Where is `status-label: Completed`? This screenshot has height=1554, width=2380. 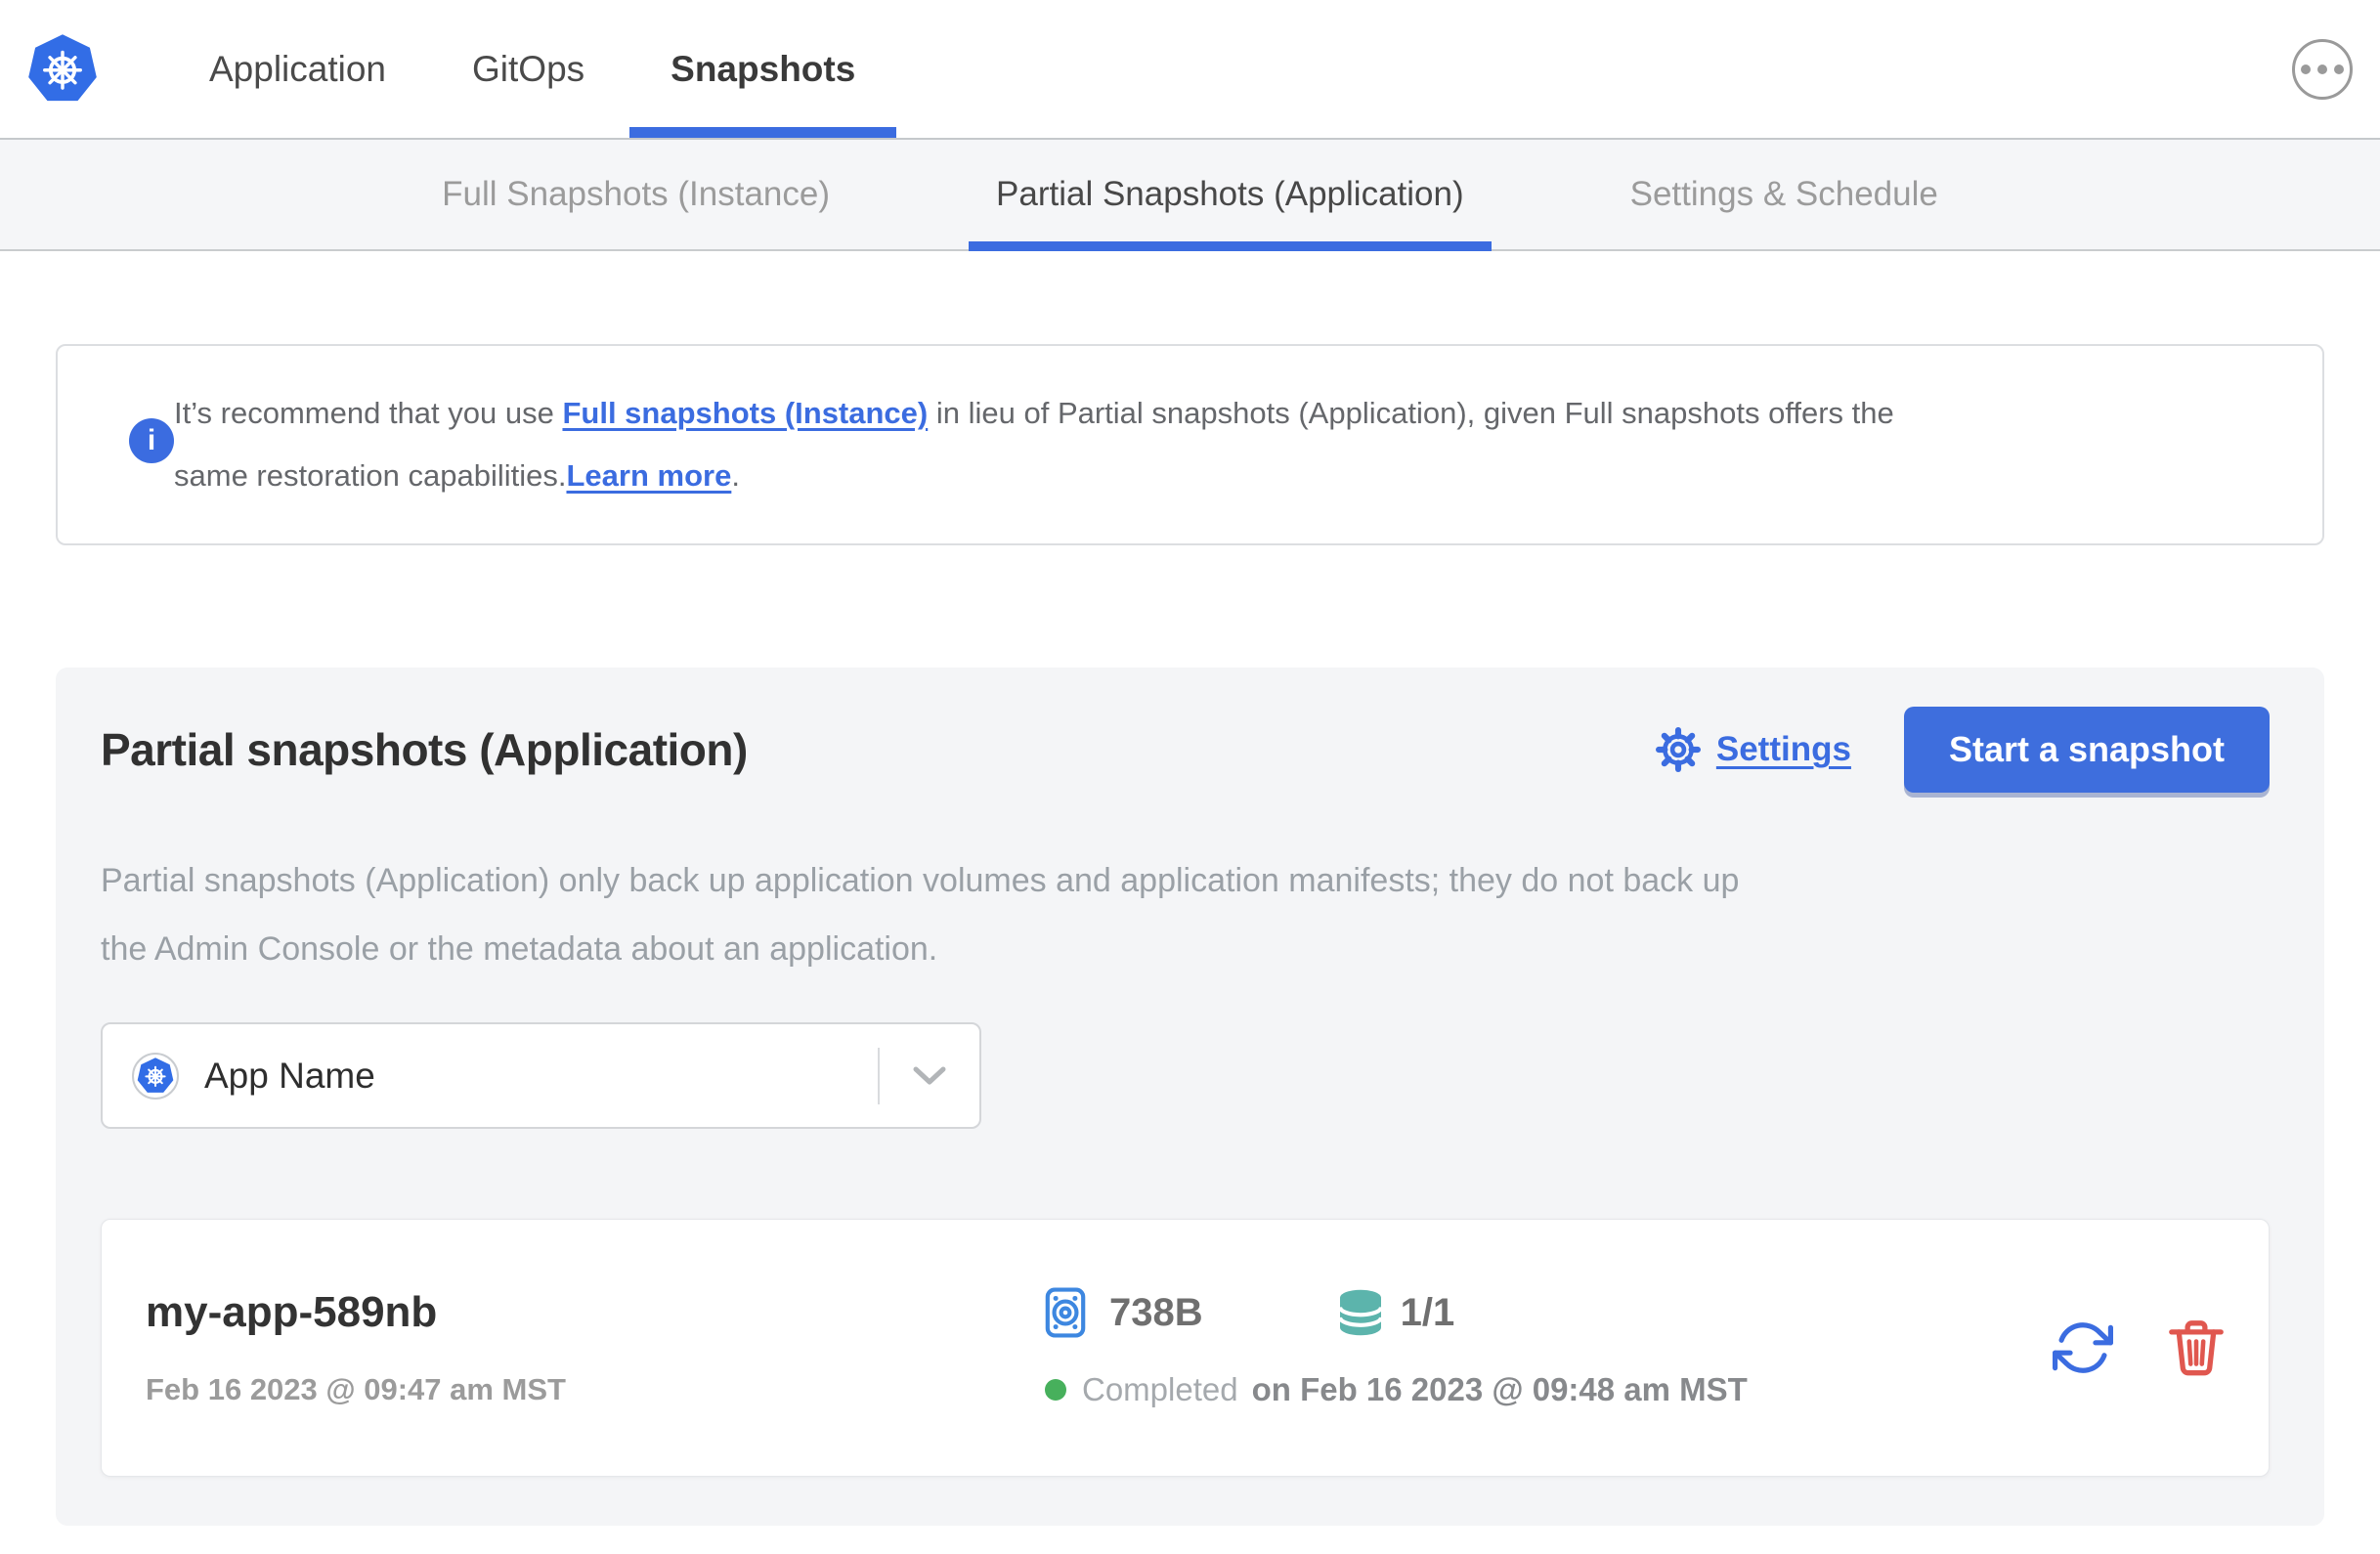
status-label: Completed is located at coordinates (1160, 1389).